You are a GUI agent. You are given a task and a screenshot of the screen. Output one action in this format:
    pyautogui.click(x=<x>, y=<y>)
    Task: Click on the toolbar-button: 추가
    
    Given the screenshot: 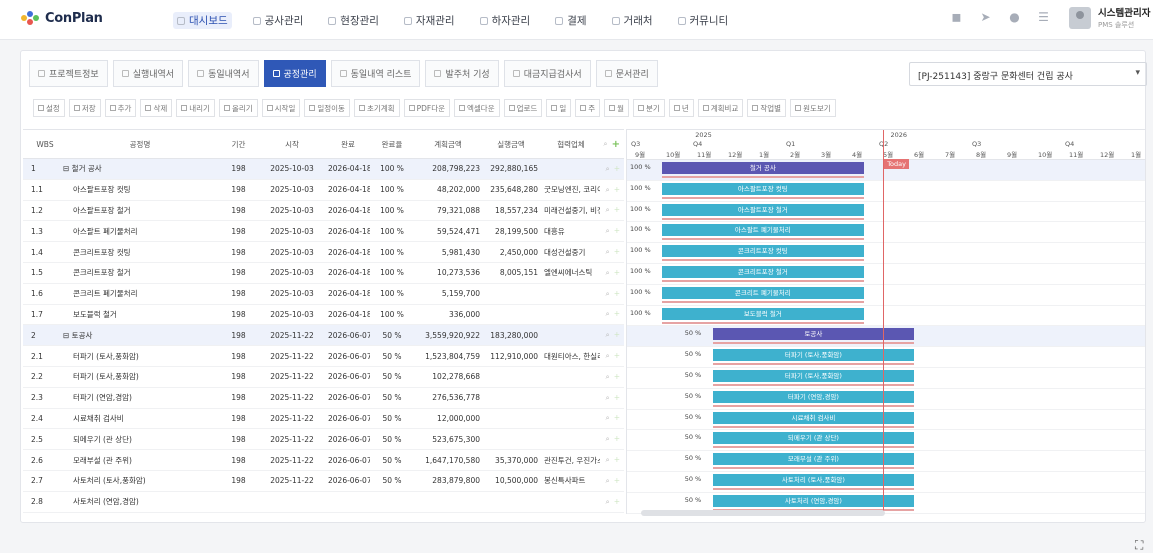 What is the action you would take?
    pyautogui.click(x=120, y=108)
    